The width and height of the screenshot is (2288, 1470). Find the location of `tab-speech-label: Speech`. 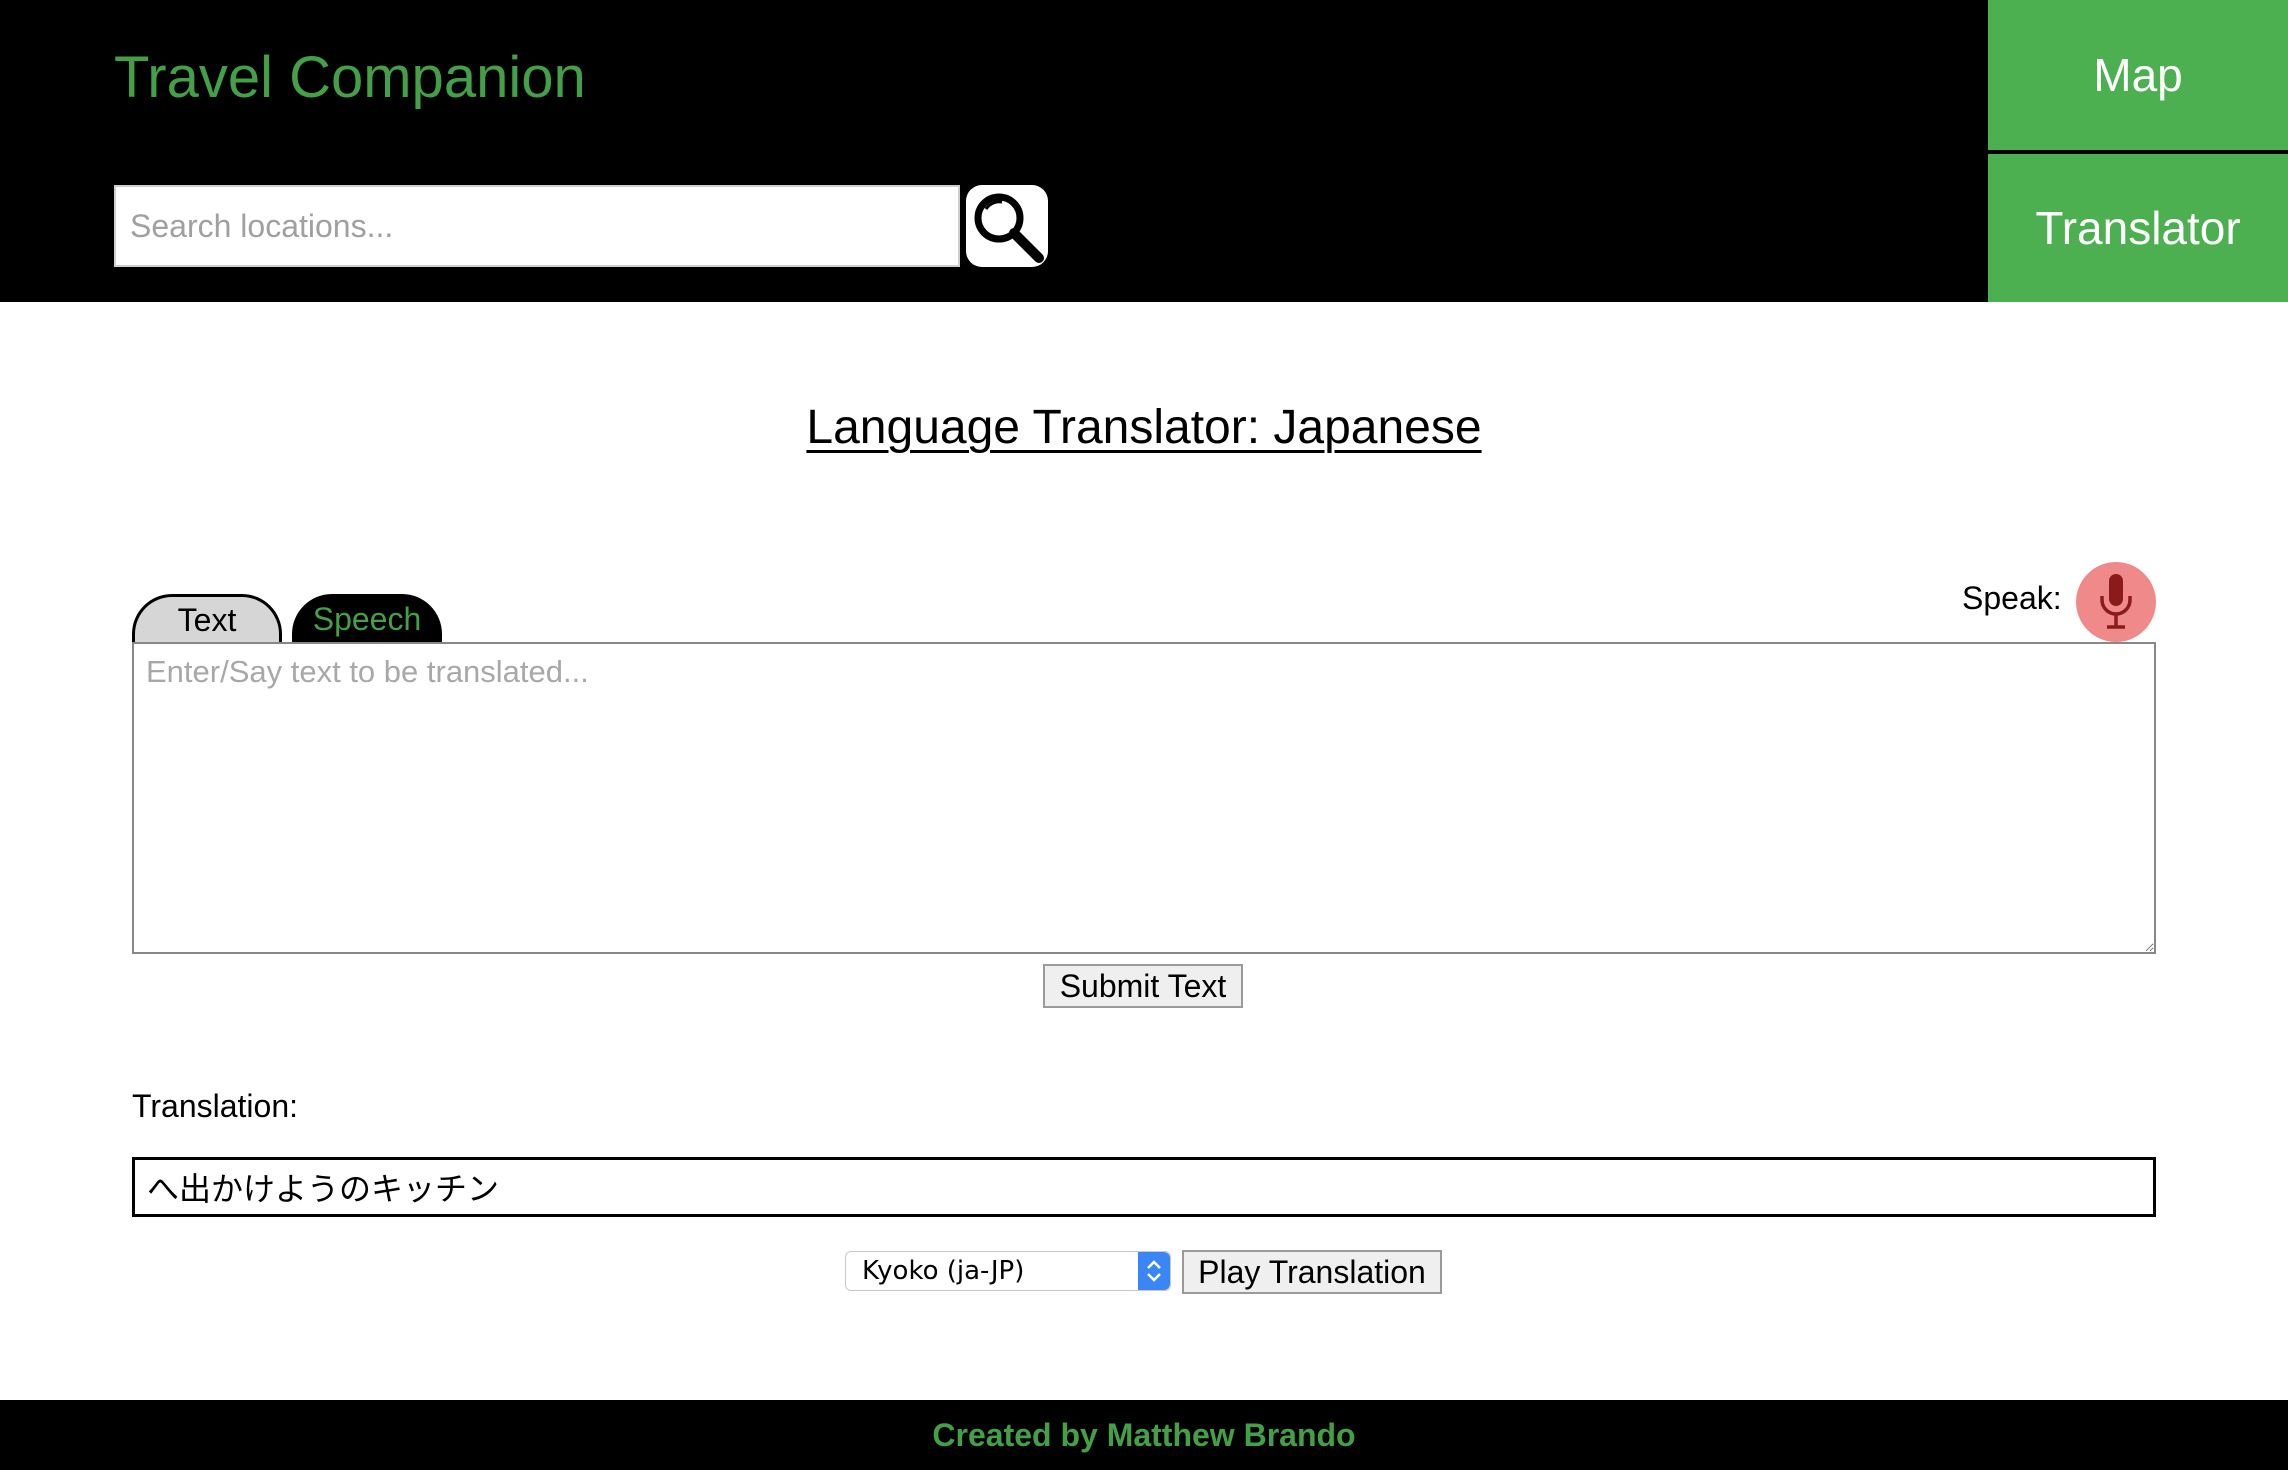

tab-speech-label: Speech is located at coordinates (367, 618).